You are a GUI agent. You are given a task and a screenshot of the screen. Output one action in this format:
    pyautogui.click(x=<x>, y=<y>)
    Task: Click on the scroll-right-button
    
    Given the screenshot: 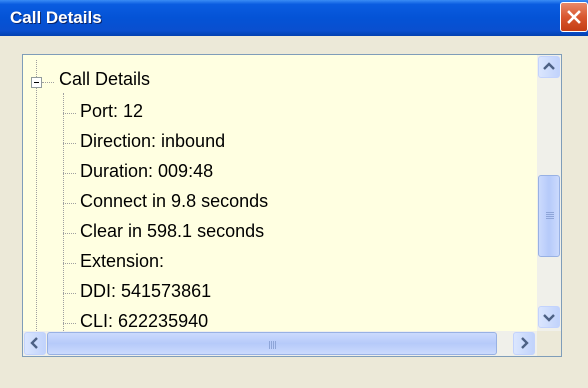 What is the action you would take?
    pyautogui.click(x=524, y=343)
    